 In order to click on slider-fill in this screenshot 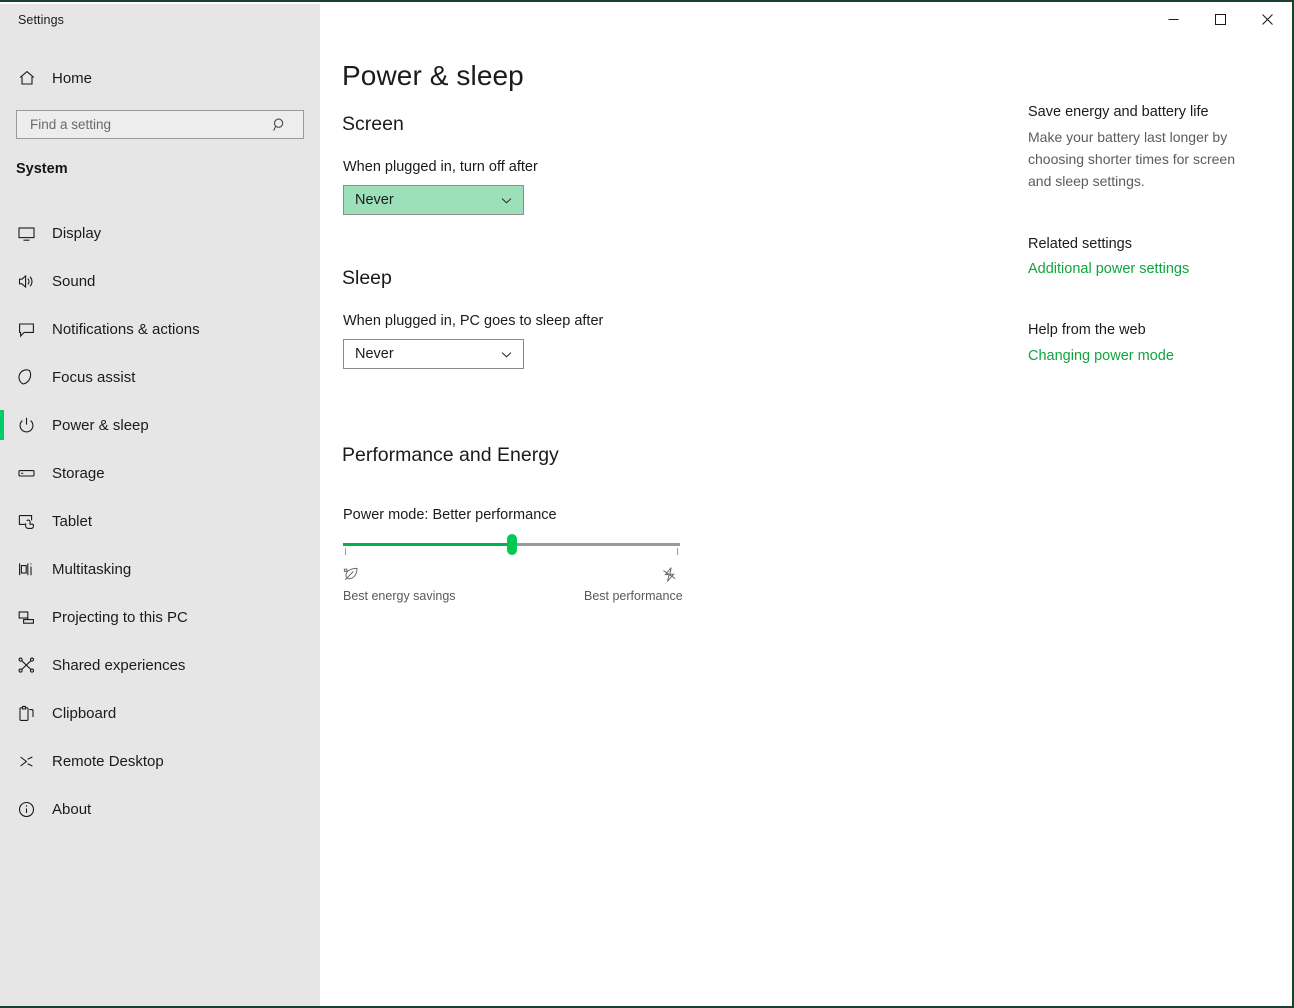, I will do `click(427, 544)`.